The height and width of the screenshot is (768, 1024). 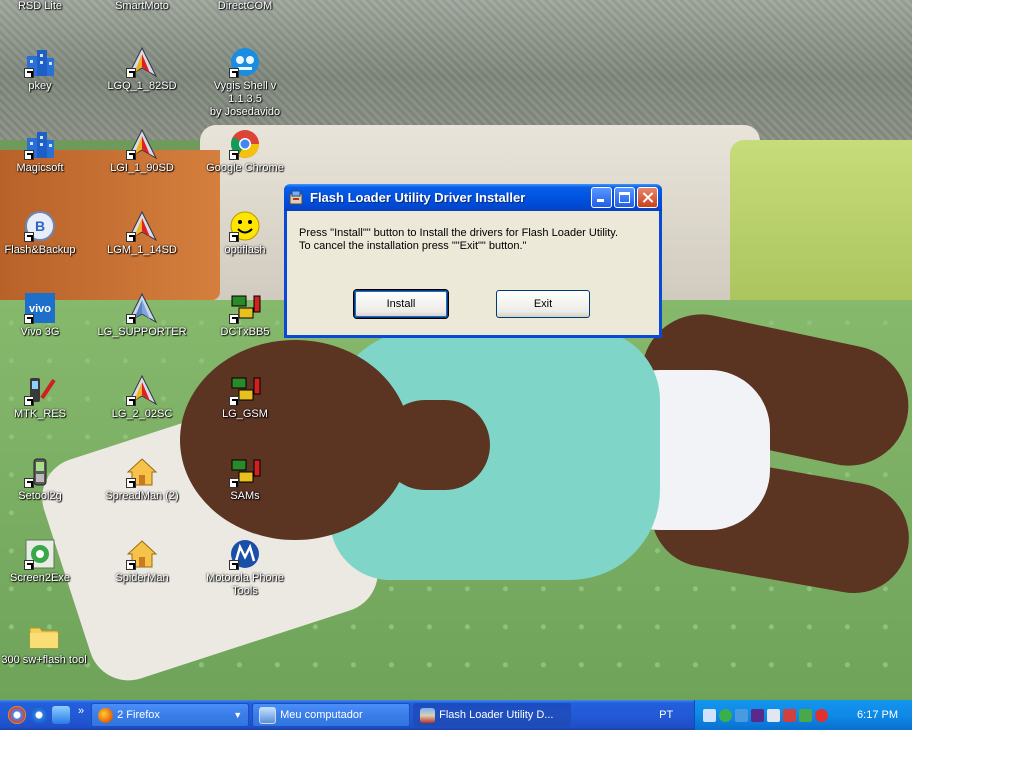 What do you see at coordinates (42, 6) in the screenshot?
I see `desktop-icon-rsd-lite: RSD Lite` at bounding box center [42, 6].